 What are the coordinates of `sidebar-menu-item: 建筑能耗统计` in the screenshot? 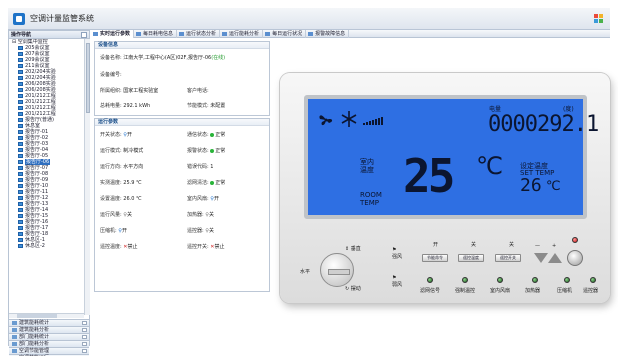 It's located at (49, 322).